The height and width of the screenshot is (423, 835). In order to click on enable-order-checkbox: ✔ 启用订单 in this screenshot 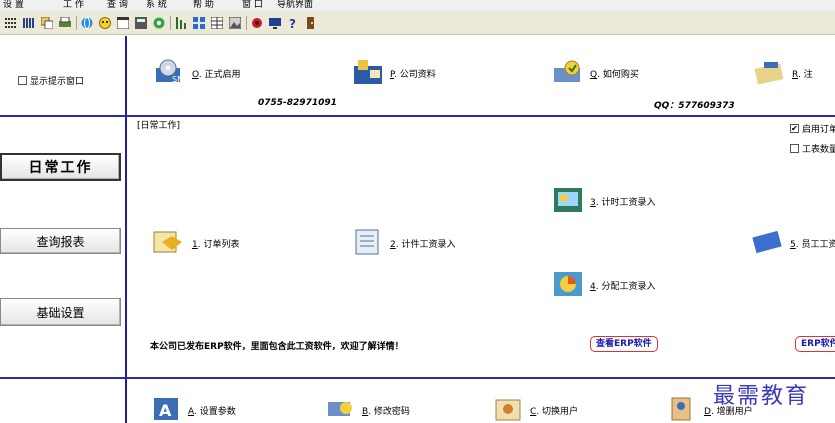, I will do `click(812, 128)`.